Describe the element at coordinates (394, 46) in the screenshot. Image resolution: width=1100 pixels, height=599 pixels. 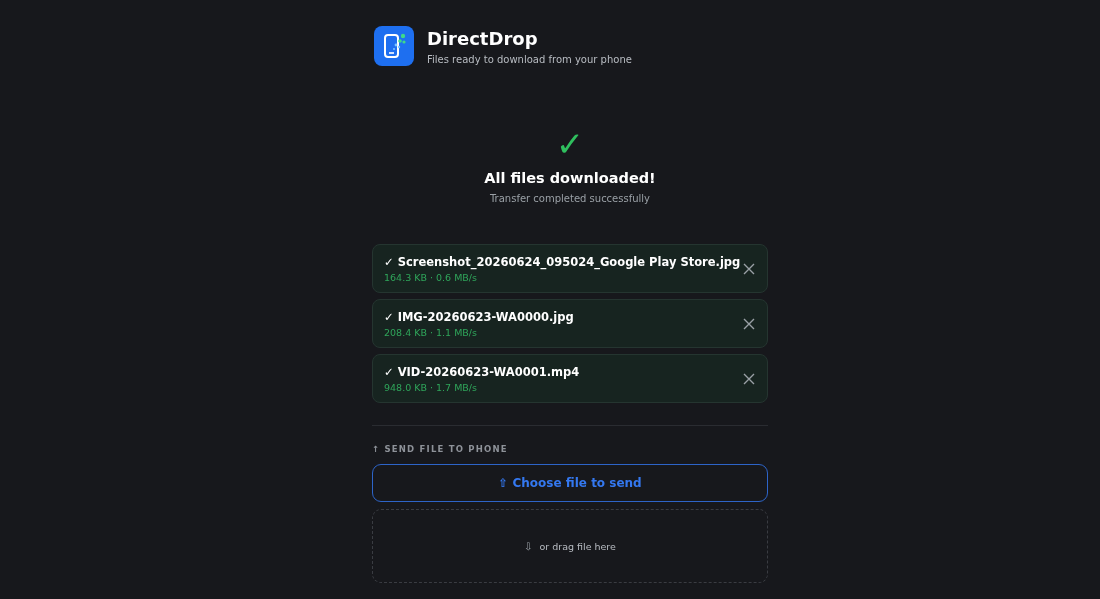
I see `app-logo-icon` at that location.